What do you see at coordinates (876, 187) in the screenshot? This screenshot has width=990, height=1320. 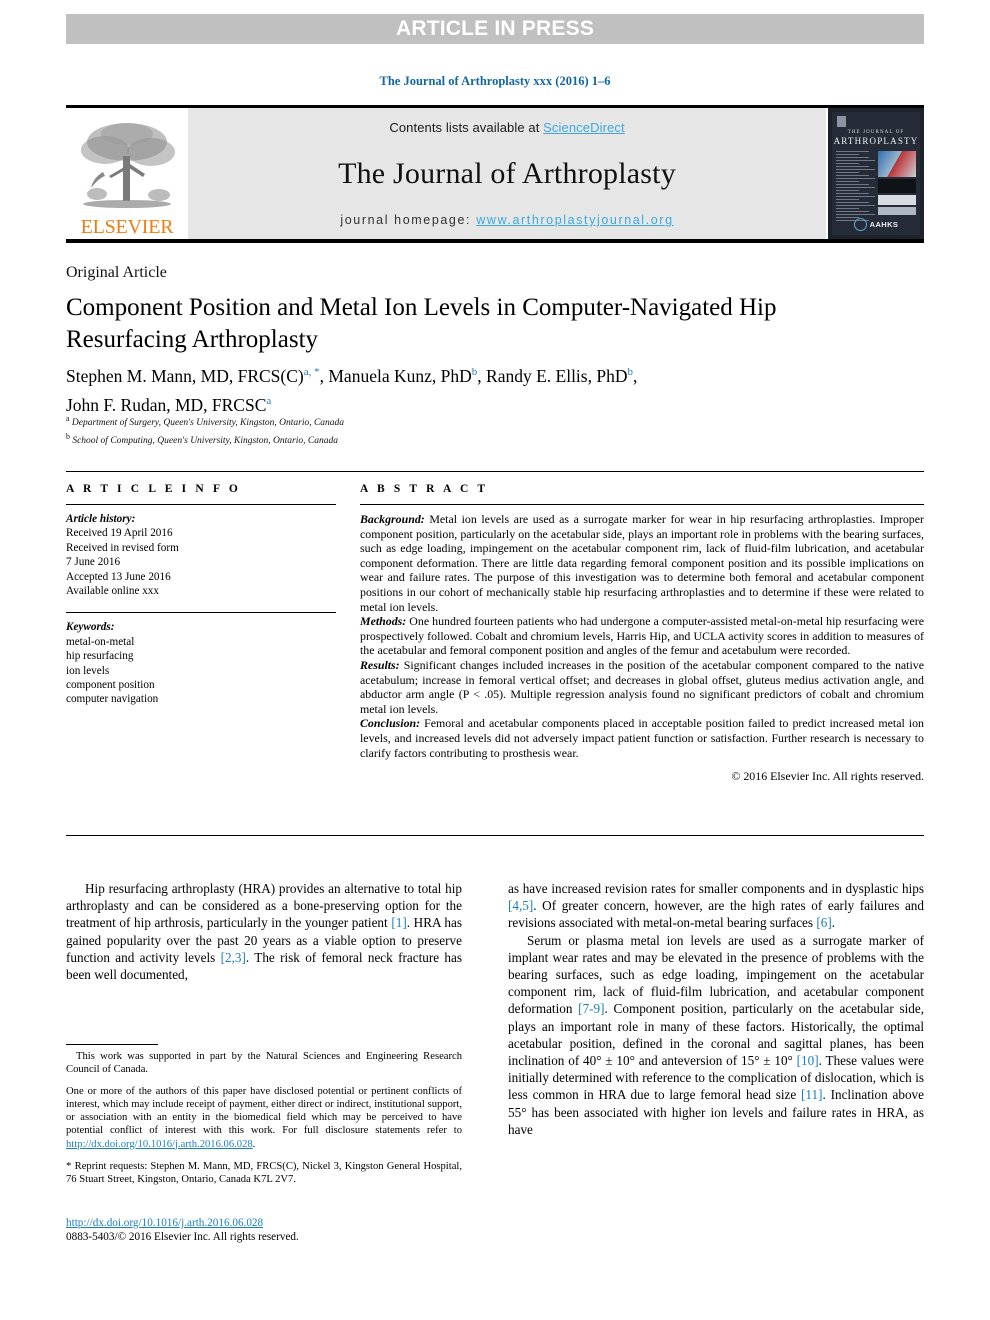 I see `cover-body` at bounding box center [876, 187].